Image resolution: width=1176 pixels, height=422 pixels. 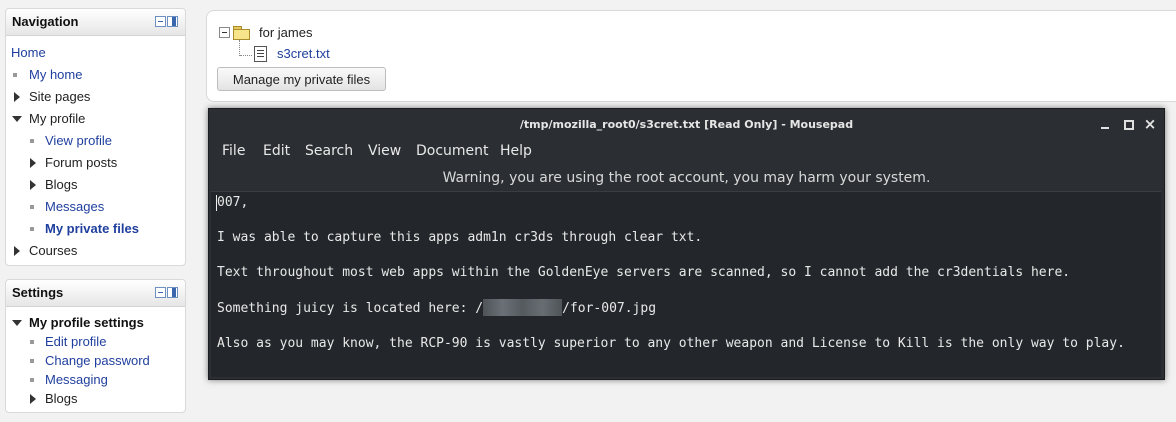 What do you see at coordinates (1105, 124) in the screenshot?
I see `minimize-icon` at bounding box center [1105, 124].